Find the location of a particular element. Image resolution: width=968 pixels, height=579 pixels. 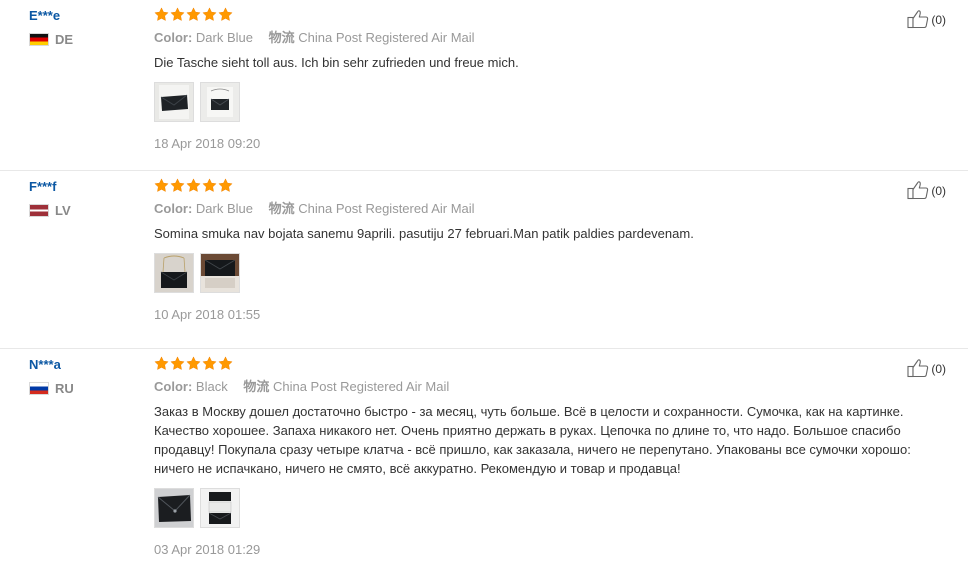

review-date: 03 Apr 2018 01:29 is located at coordinates (207, 549).